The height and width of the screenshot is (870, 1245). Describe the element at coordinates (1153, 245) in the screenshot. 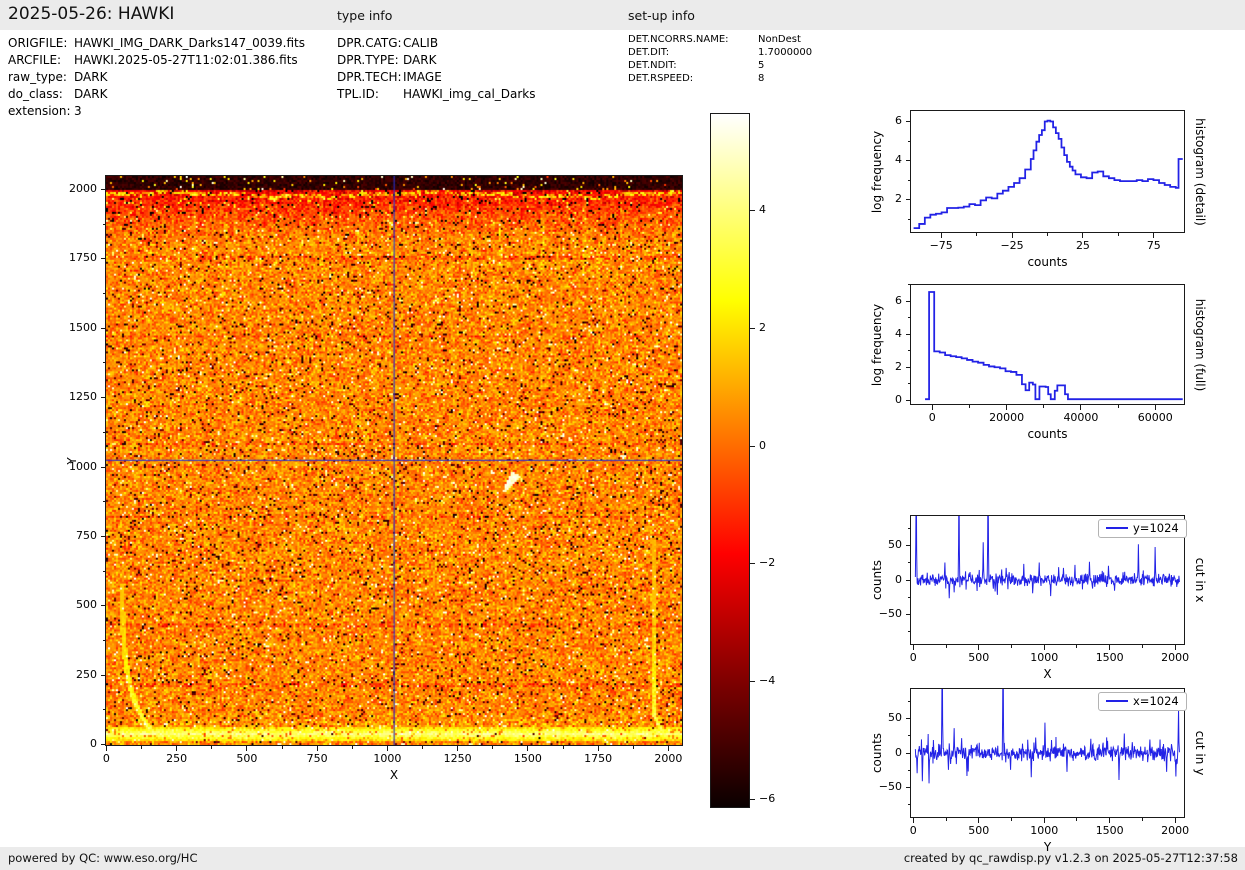

I see `x-tick-label: 75` at that location.